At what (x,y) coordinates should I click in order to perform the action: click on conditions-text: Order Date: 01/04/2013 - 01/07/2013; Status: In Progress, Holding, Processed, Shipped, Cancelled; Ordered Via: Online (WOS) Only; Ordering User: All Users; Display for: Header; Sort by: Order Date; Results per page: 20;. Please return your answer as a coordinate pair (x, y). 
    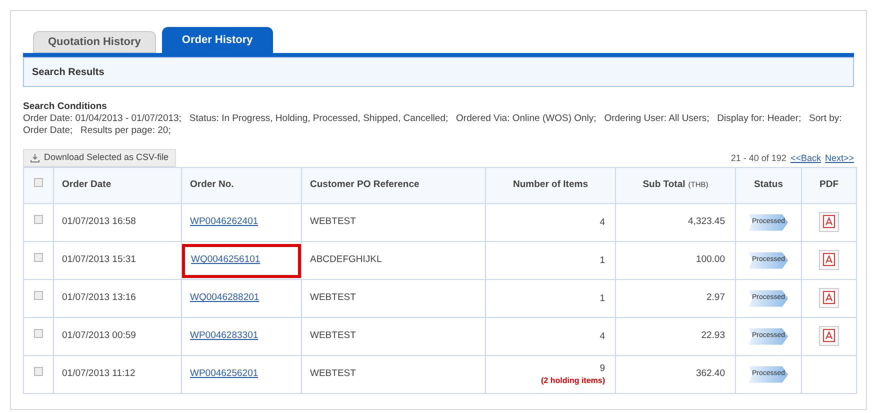
    Looking at the image, I should click on (433, 125).